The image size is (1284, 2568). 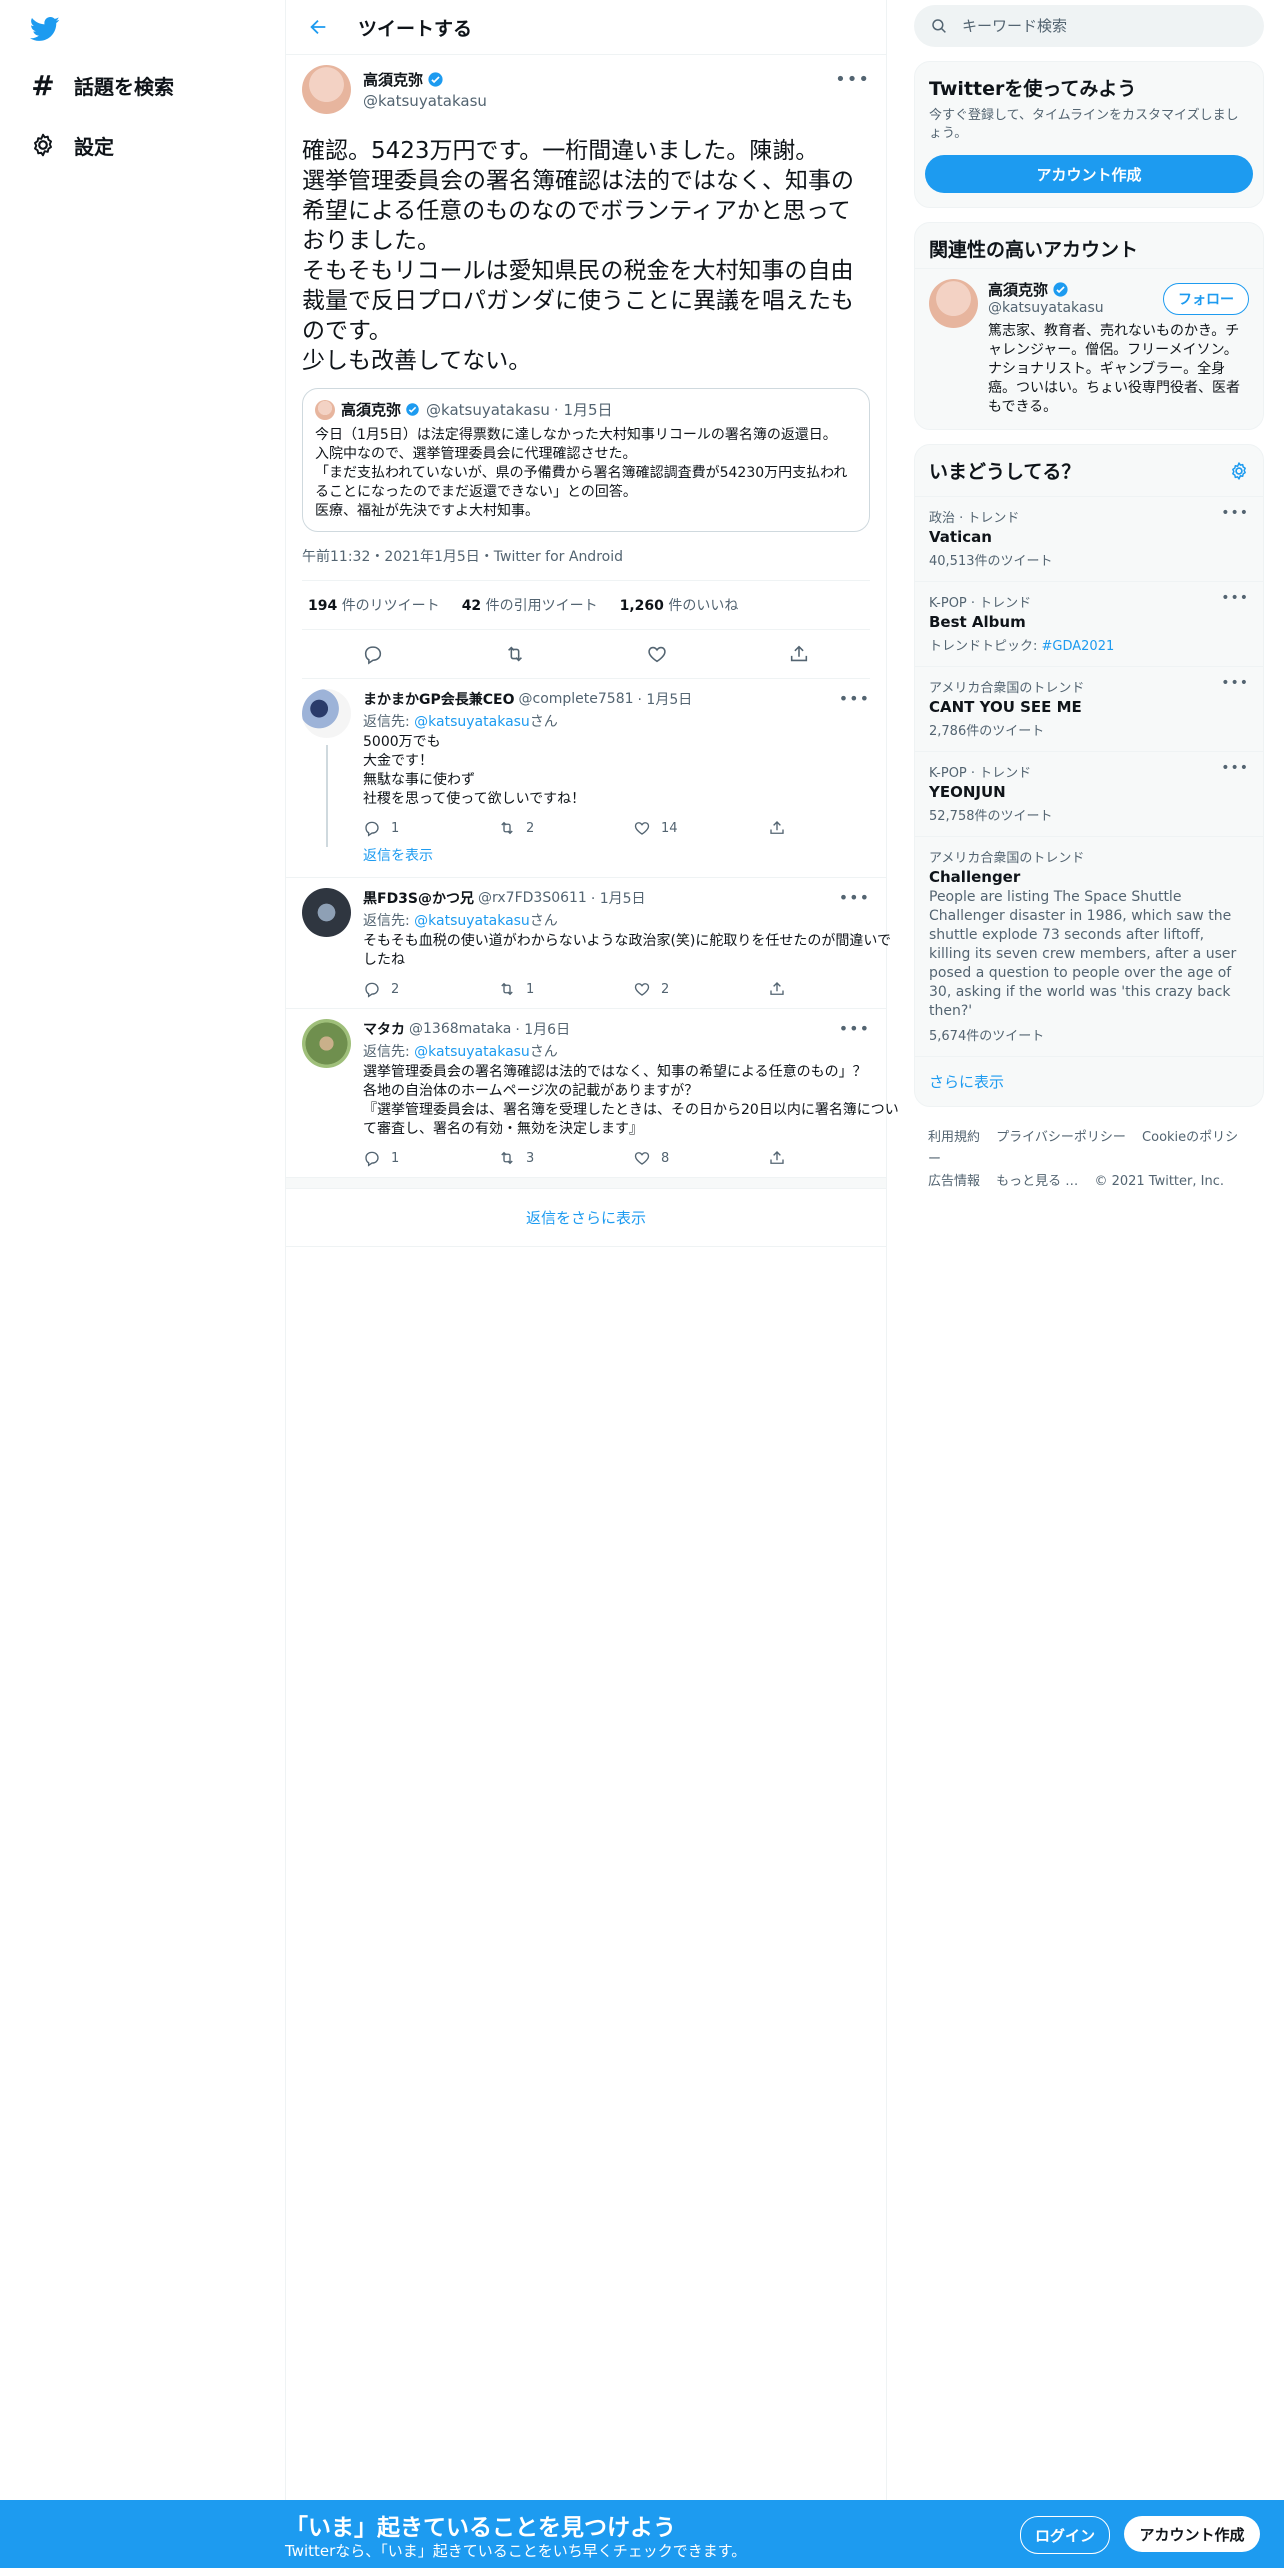 I want to click on like-icon, so click(x=657, y=654).